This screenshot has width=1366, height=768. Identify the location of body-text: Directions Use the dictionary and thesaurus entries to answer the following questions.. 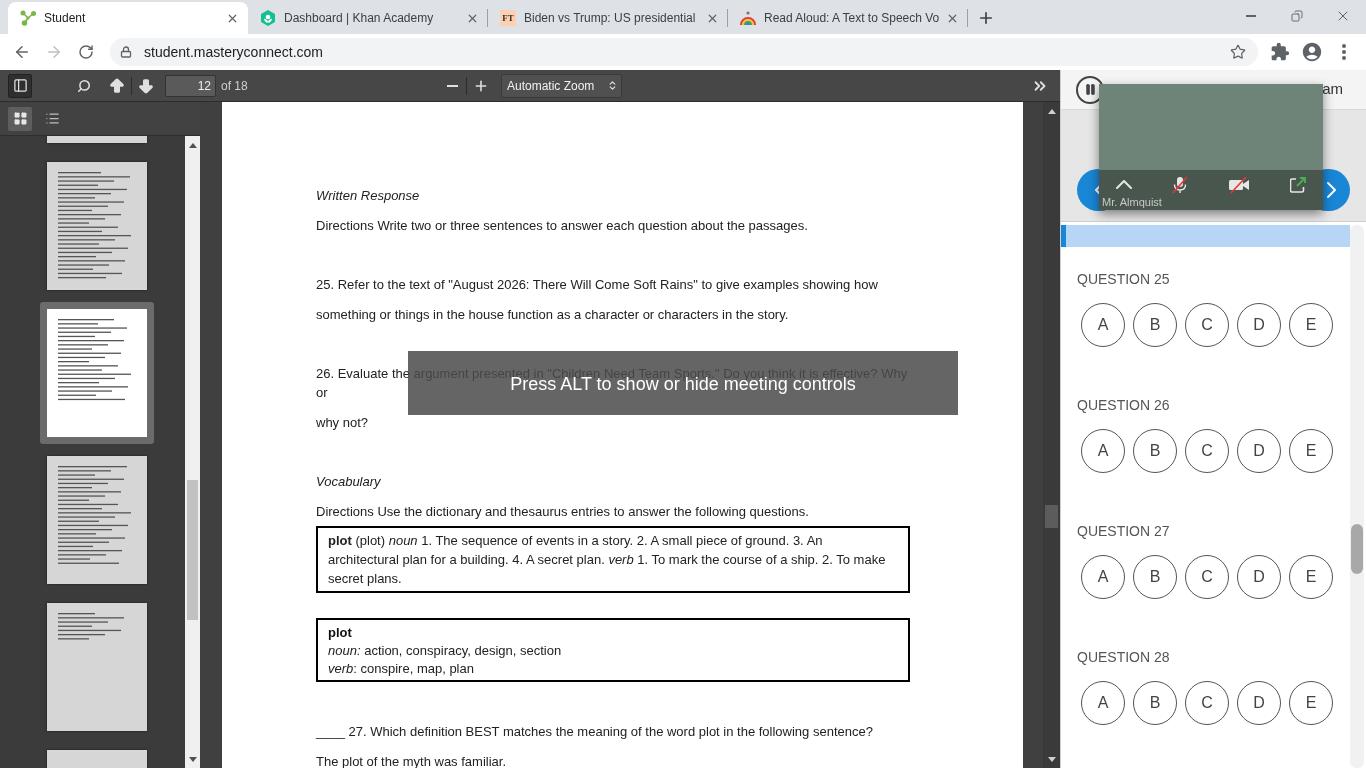
(562, 512).